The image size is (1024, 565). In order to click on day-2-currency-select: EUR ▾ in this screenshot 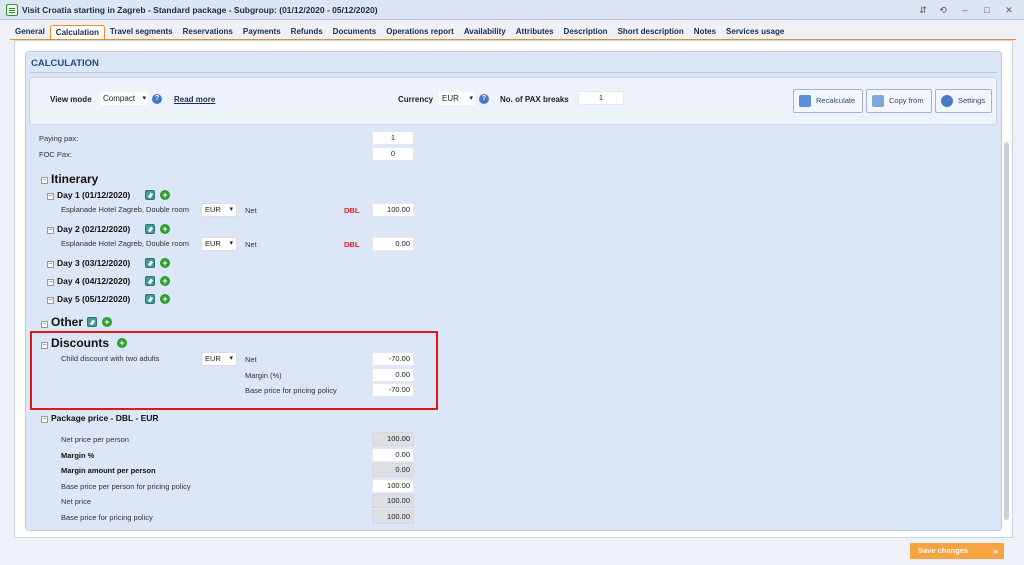, I will do `click(219, 244)`.